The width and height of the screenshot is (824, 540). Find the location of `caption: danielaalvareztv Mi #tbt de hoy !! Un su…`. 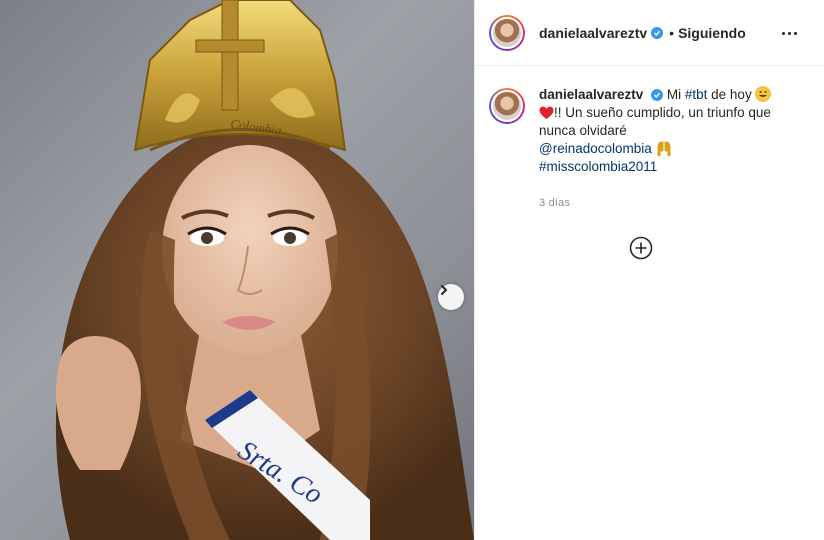

caption: danielaalvareztv Mi #tbt de hoy !! Un su… is located at coordinates (649, 149).